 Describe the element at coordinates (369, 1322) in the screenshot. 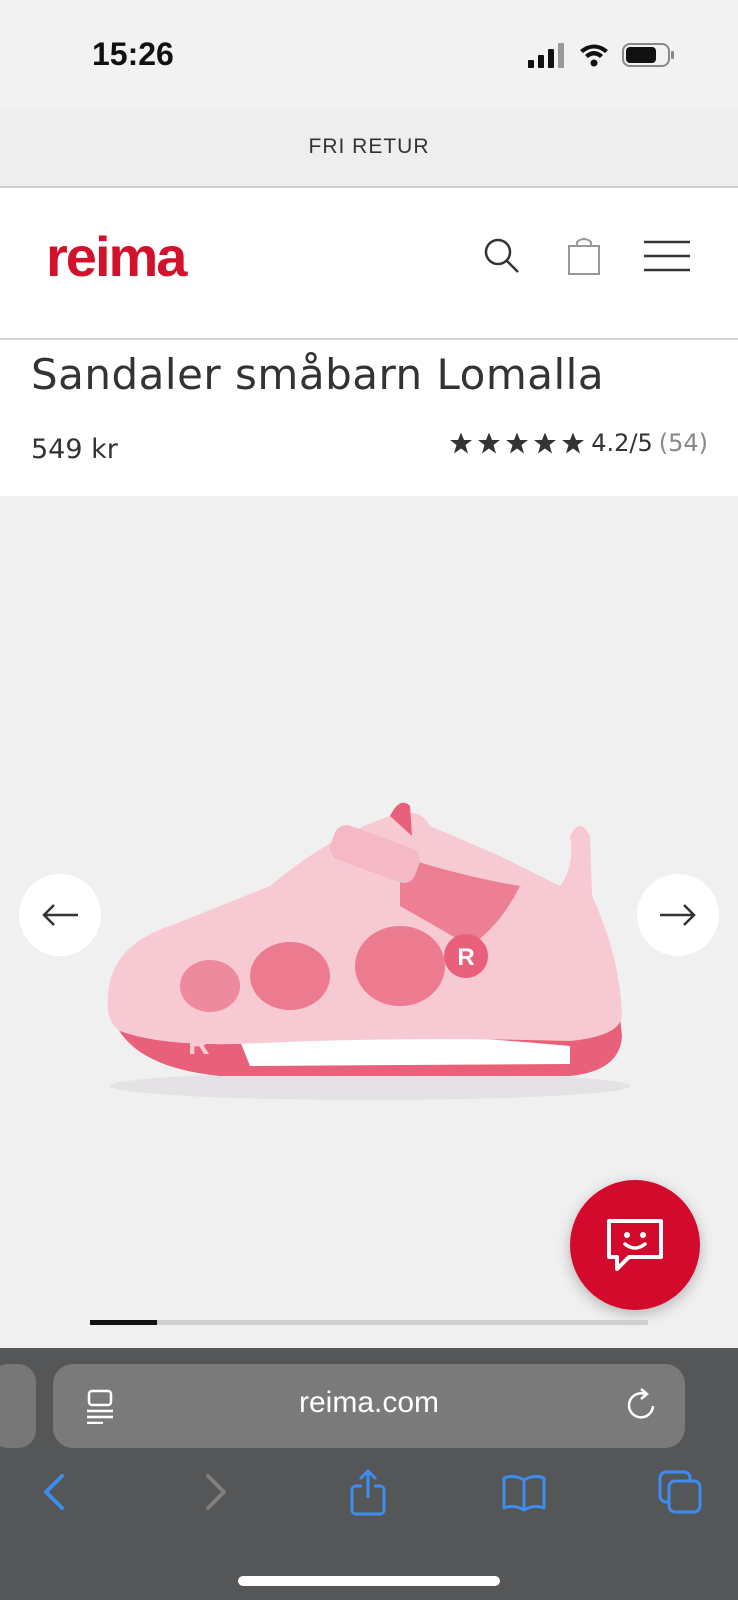

I see `gallery-progress` at that location.